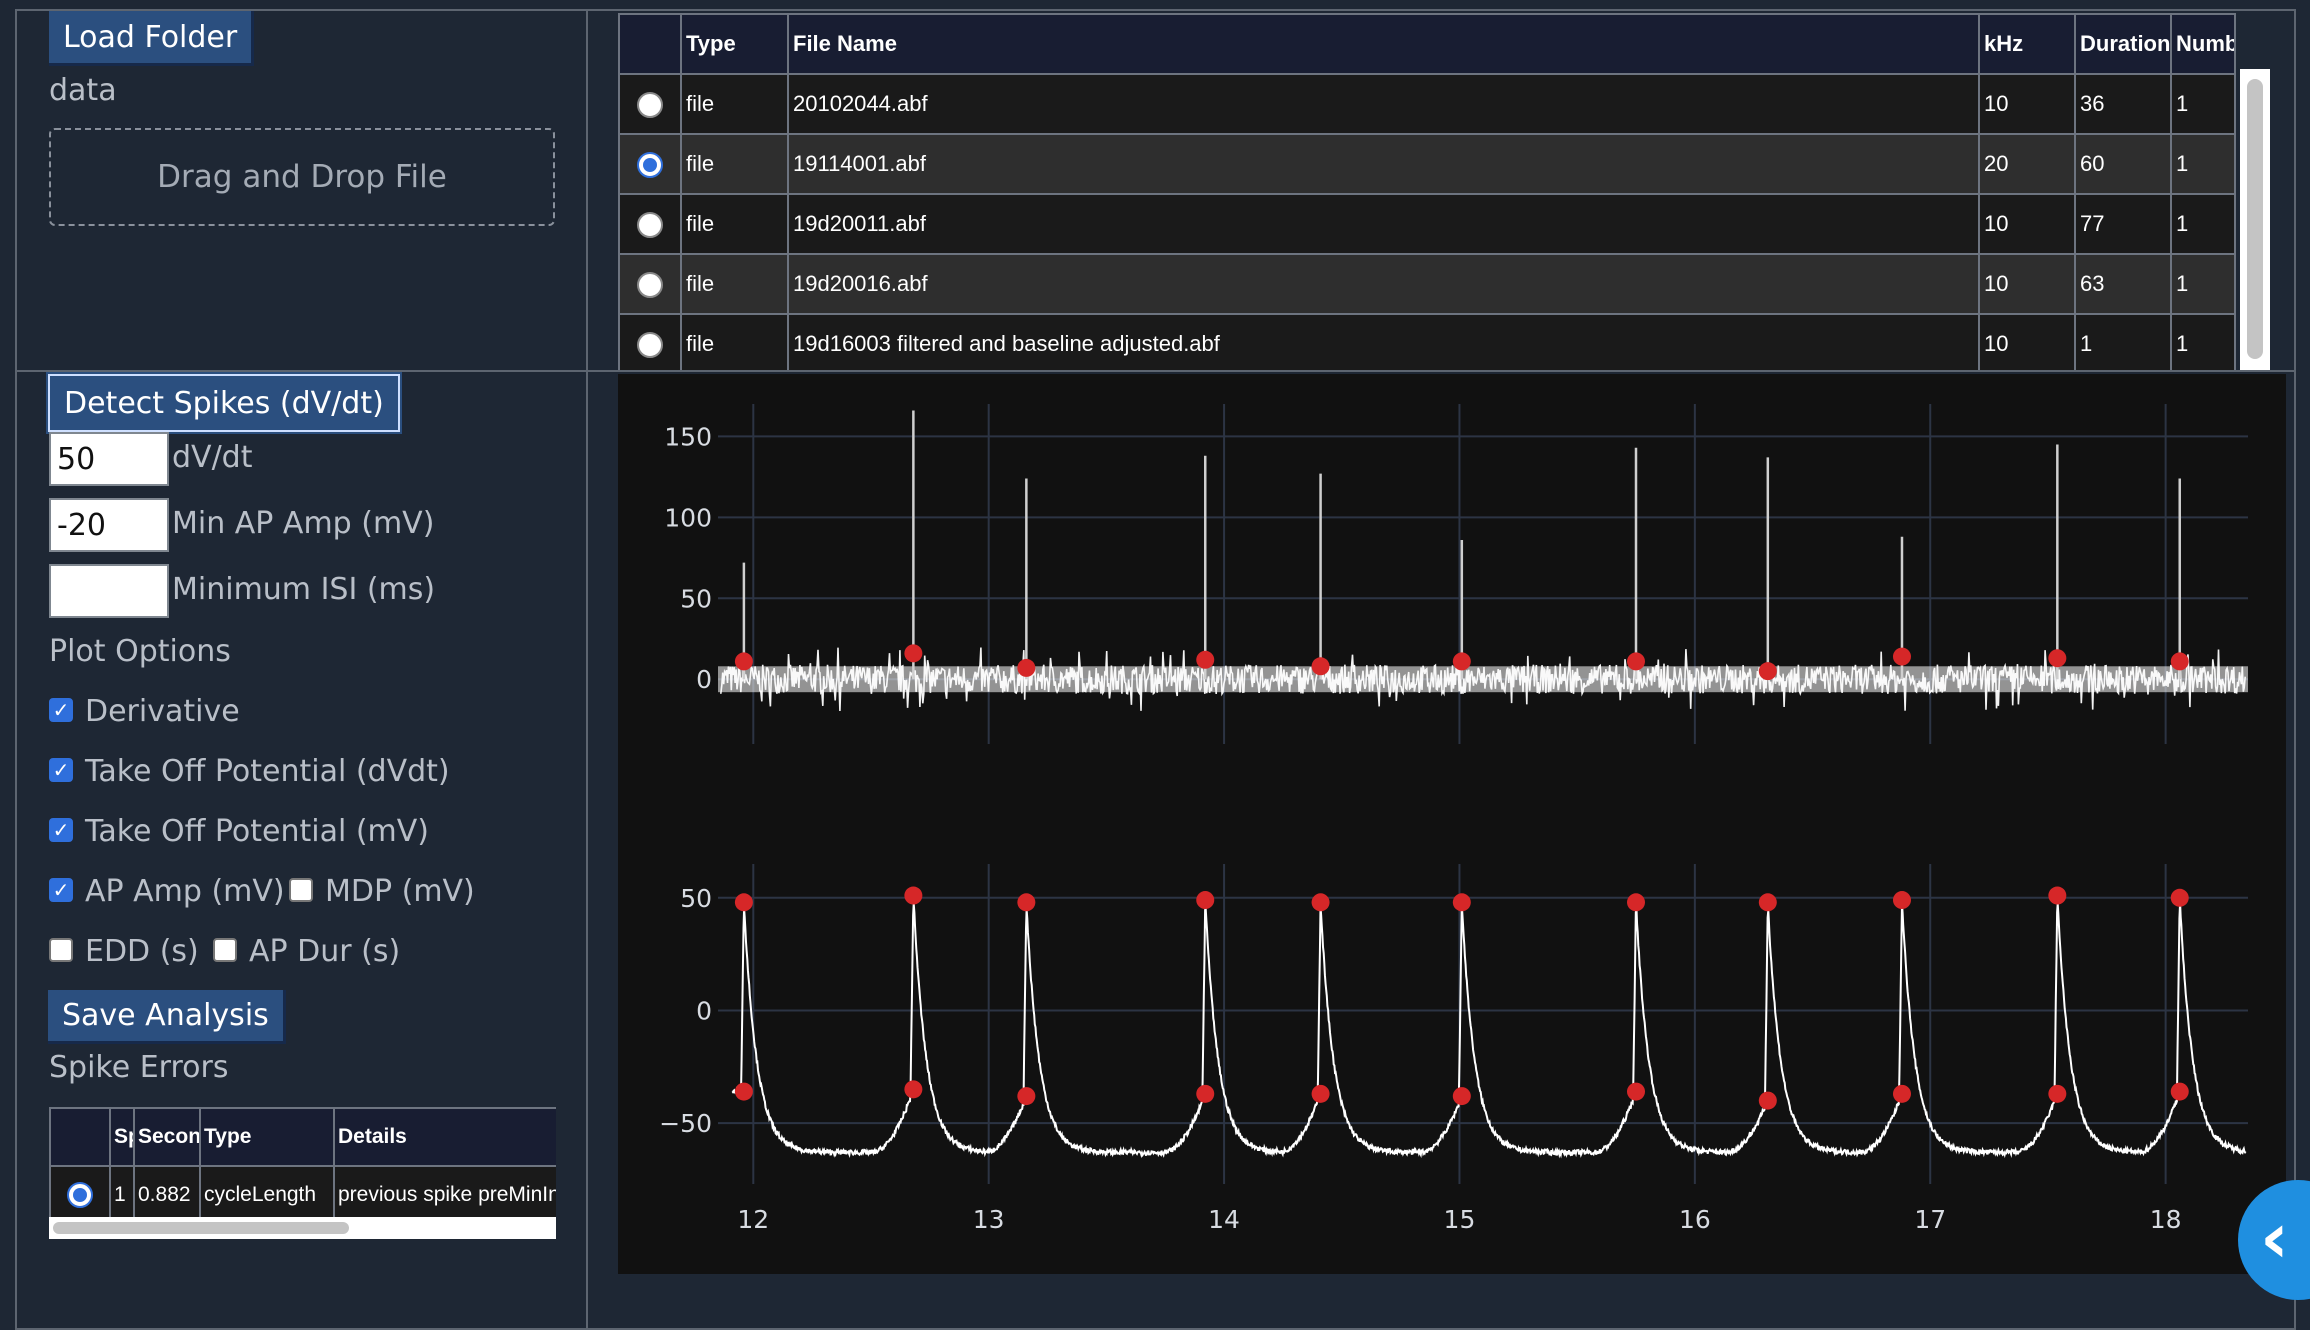 The width and height of the screenshot is (2310, 1330). What do you see at coordinates (122, 1137) in the screenshot?
I see `col-spike: Spike` at bounding box center [122, 1137].